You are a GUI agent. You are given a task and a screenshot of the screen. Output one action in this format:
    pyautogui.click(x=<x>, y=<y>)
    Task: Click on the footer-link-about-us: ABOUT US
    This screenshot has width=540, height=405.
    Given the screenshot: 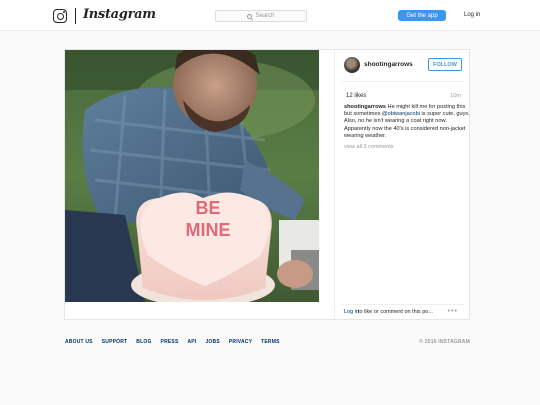 What is the action you would take?
    pyautogui.click(x=79, y=342)
    